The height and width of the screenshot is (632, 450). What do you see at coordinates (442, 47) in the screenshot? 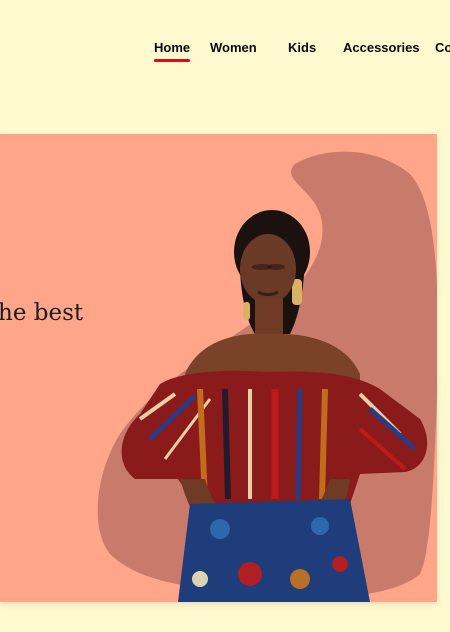
I see `nav-item-collections: Co` at bounding box center [442, 47].